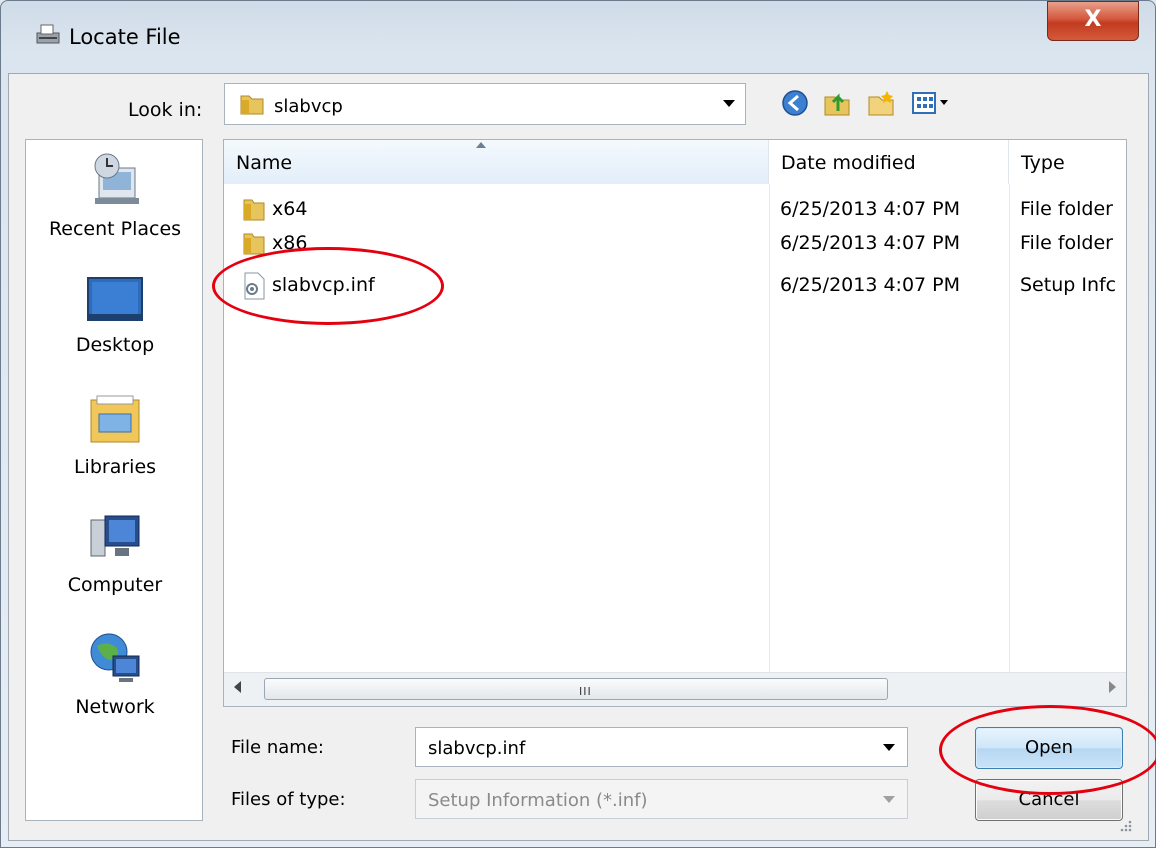 Image resolution: width=1156 pixels, height=848 pixels. I want to click on place-network: Network, so click(115, 674).